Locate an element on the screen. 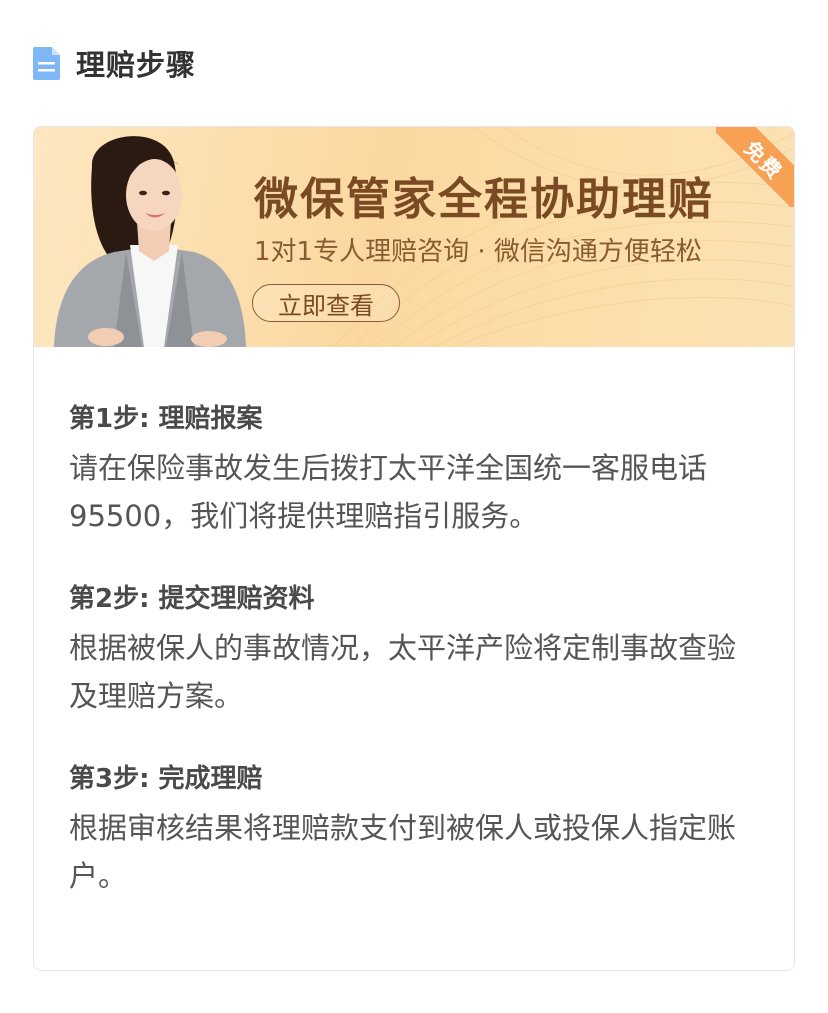 The image size is (828, 1013). document-icon is located at coordinates (46, 63).